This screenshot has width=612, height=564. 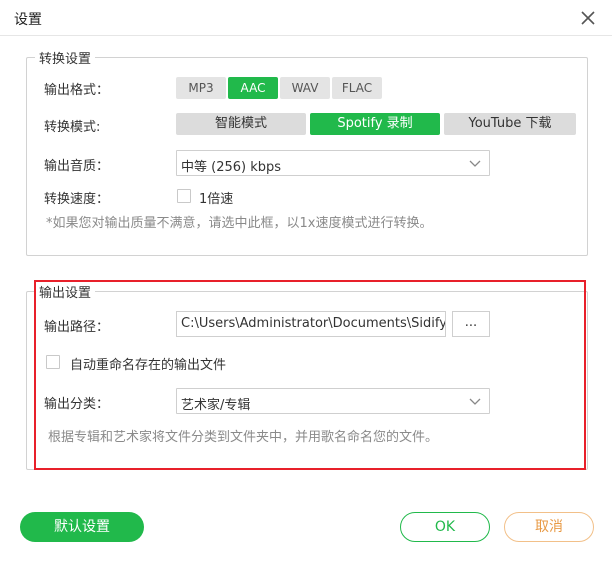 What do you see at coordinates (333, 401) in the screenshot?
I see `output-category-select: 艺术家/专辑` at bounding box center [333, 401].